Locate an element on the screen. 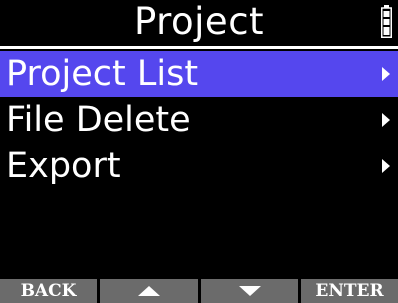 The image size is (398, 303). enter-button-label: ENTER is located at coordinates (349, 291).